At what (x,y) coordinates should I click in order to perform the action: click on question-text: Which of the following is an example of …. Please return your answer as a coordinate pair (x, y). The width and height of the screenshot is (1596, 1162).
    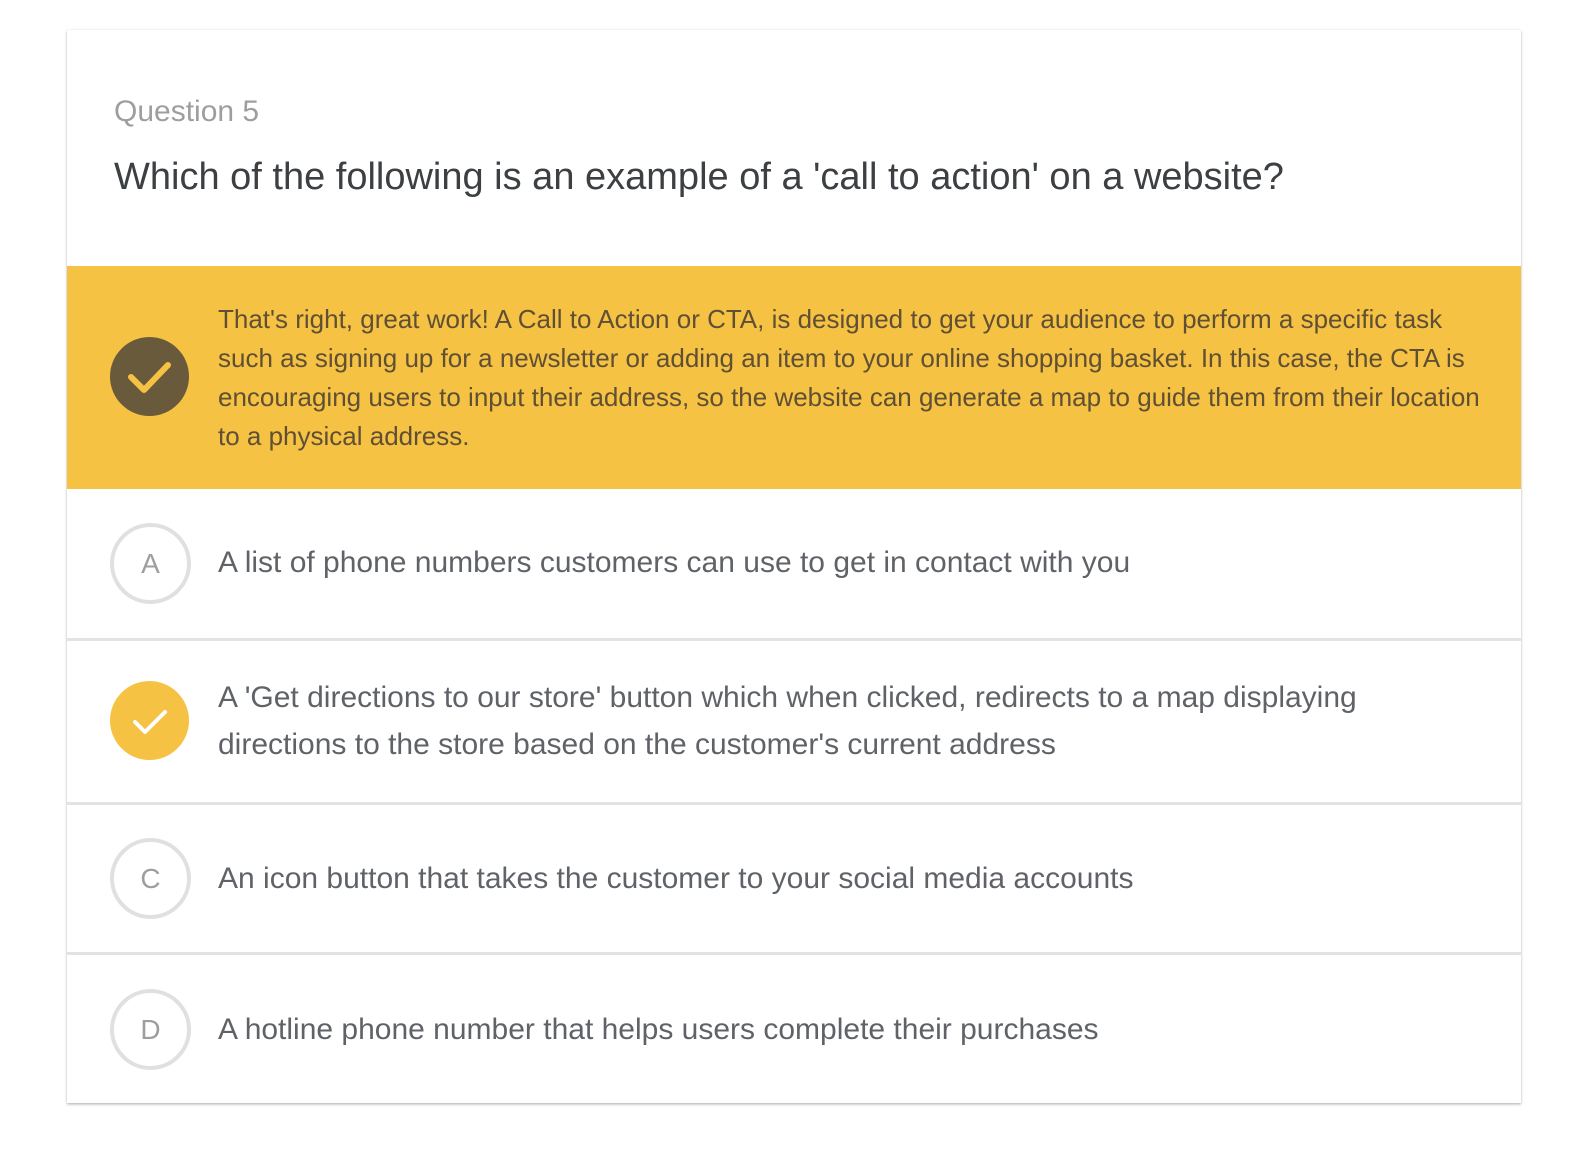
    Looking at the image, I should click on (699, 177).